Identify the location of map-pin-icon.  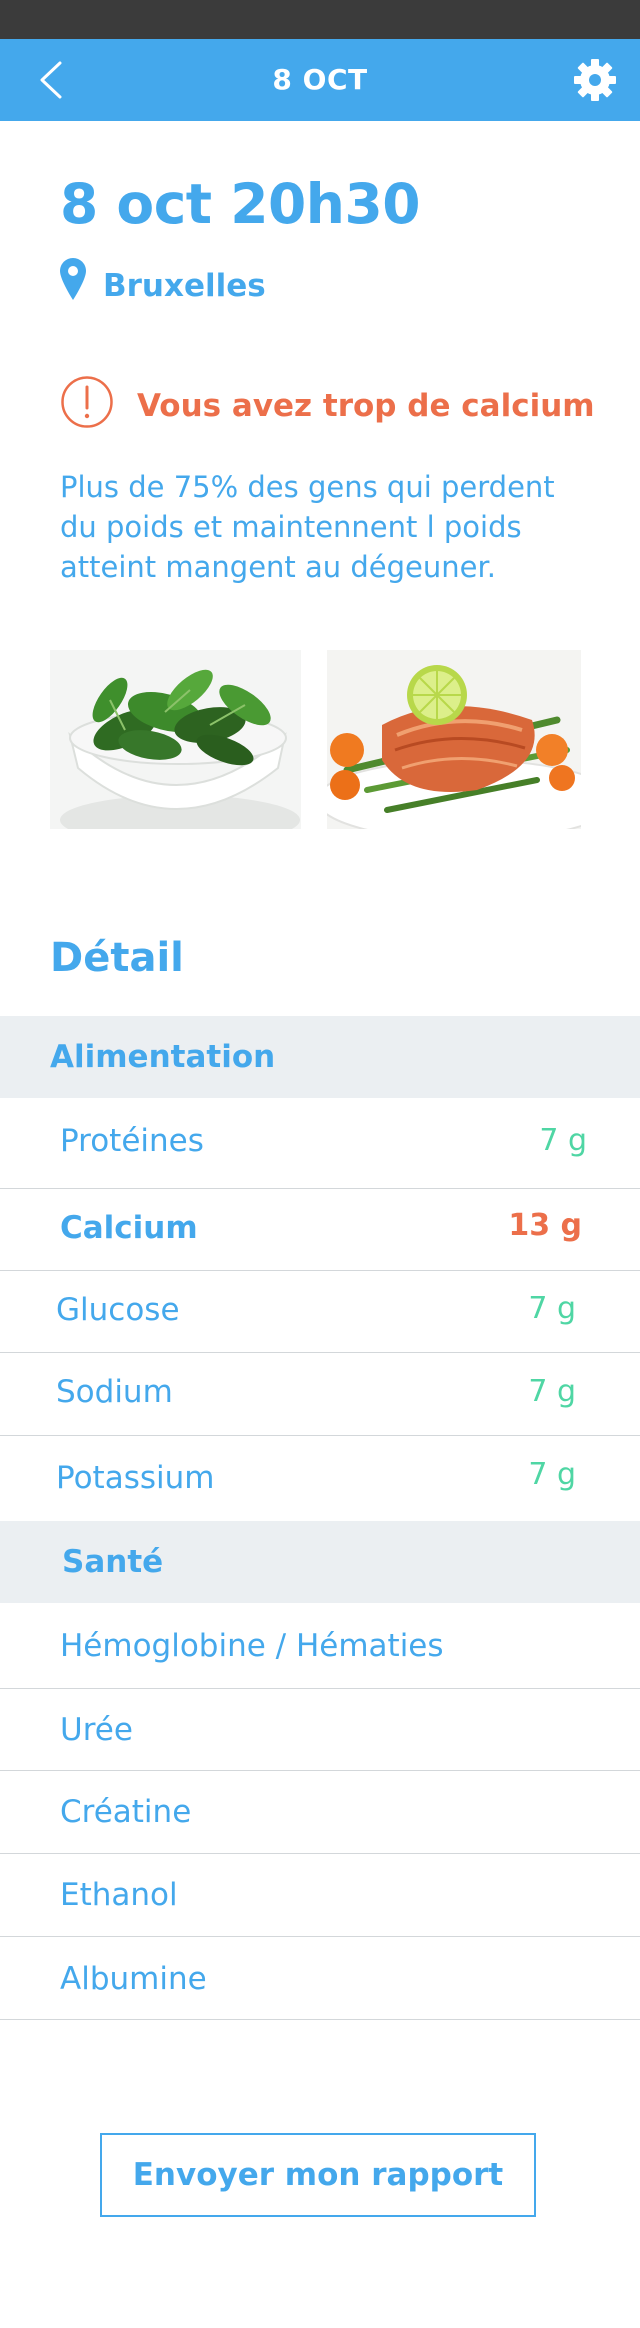
(73, 279).